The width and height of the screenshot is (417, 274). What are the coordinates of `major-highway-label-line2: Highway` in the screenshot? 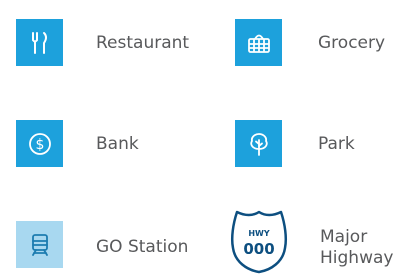 It's located at (357, 258).